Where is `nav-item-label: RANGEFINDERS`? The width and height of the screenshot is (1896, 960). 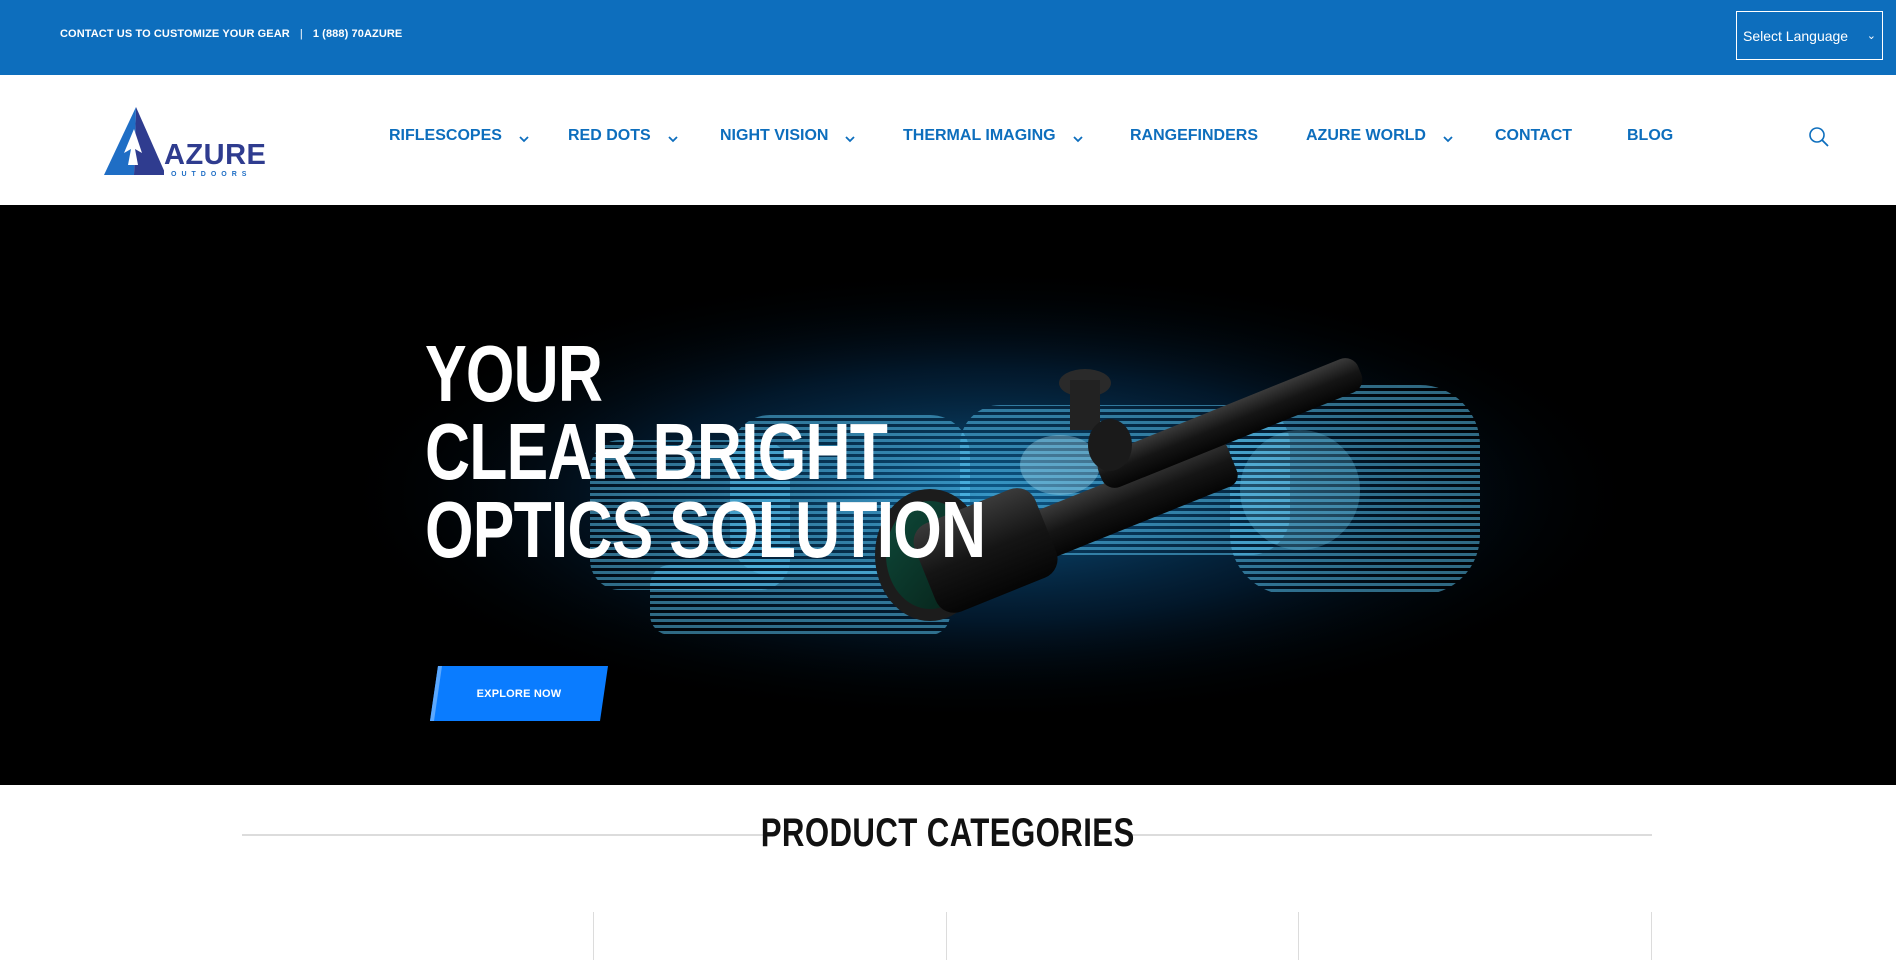
nav-item-label: RANGEFINDERS is located at coordinates (1194, 135).